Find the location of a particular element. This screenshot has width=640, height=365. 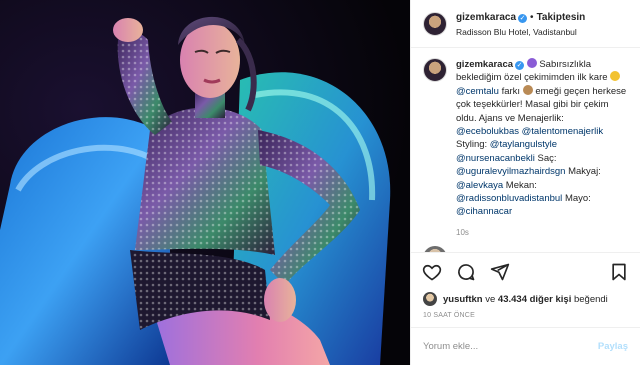

likes-suffix: beğendi is located at coordinates (590, 299).